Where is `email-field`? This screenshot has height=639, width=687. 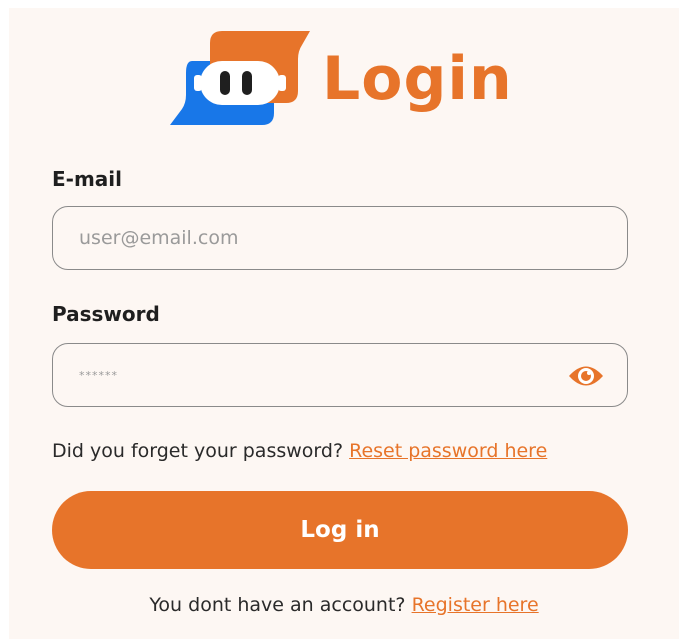 email-field is located at coordinates (319, 238).